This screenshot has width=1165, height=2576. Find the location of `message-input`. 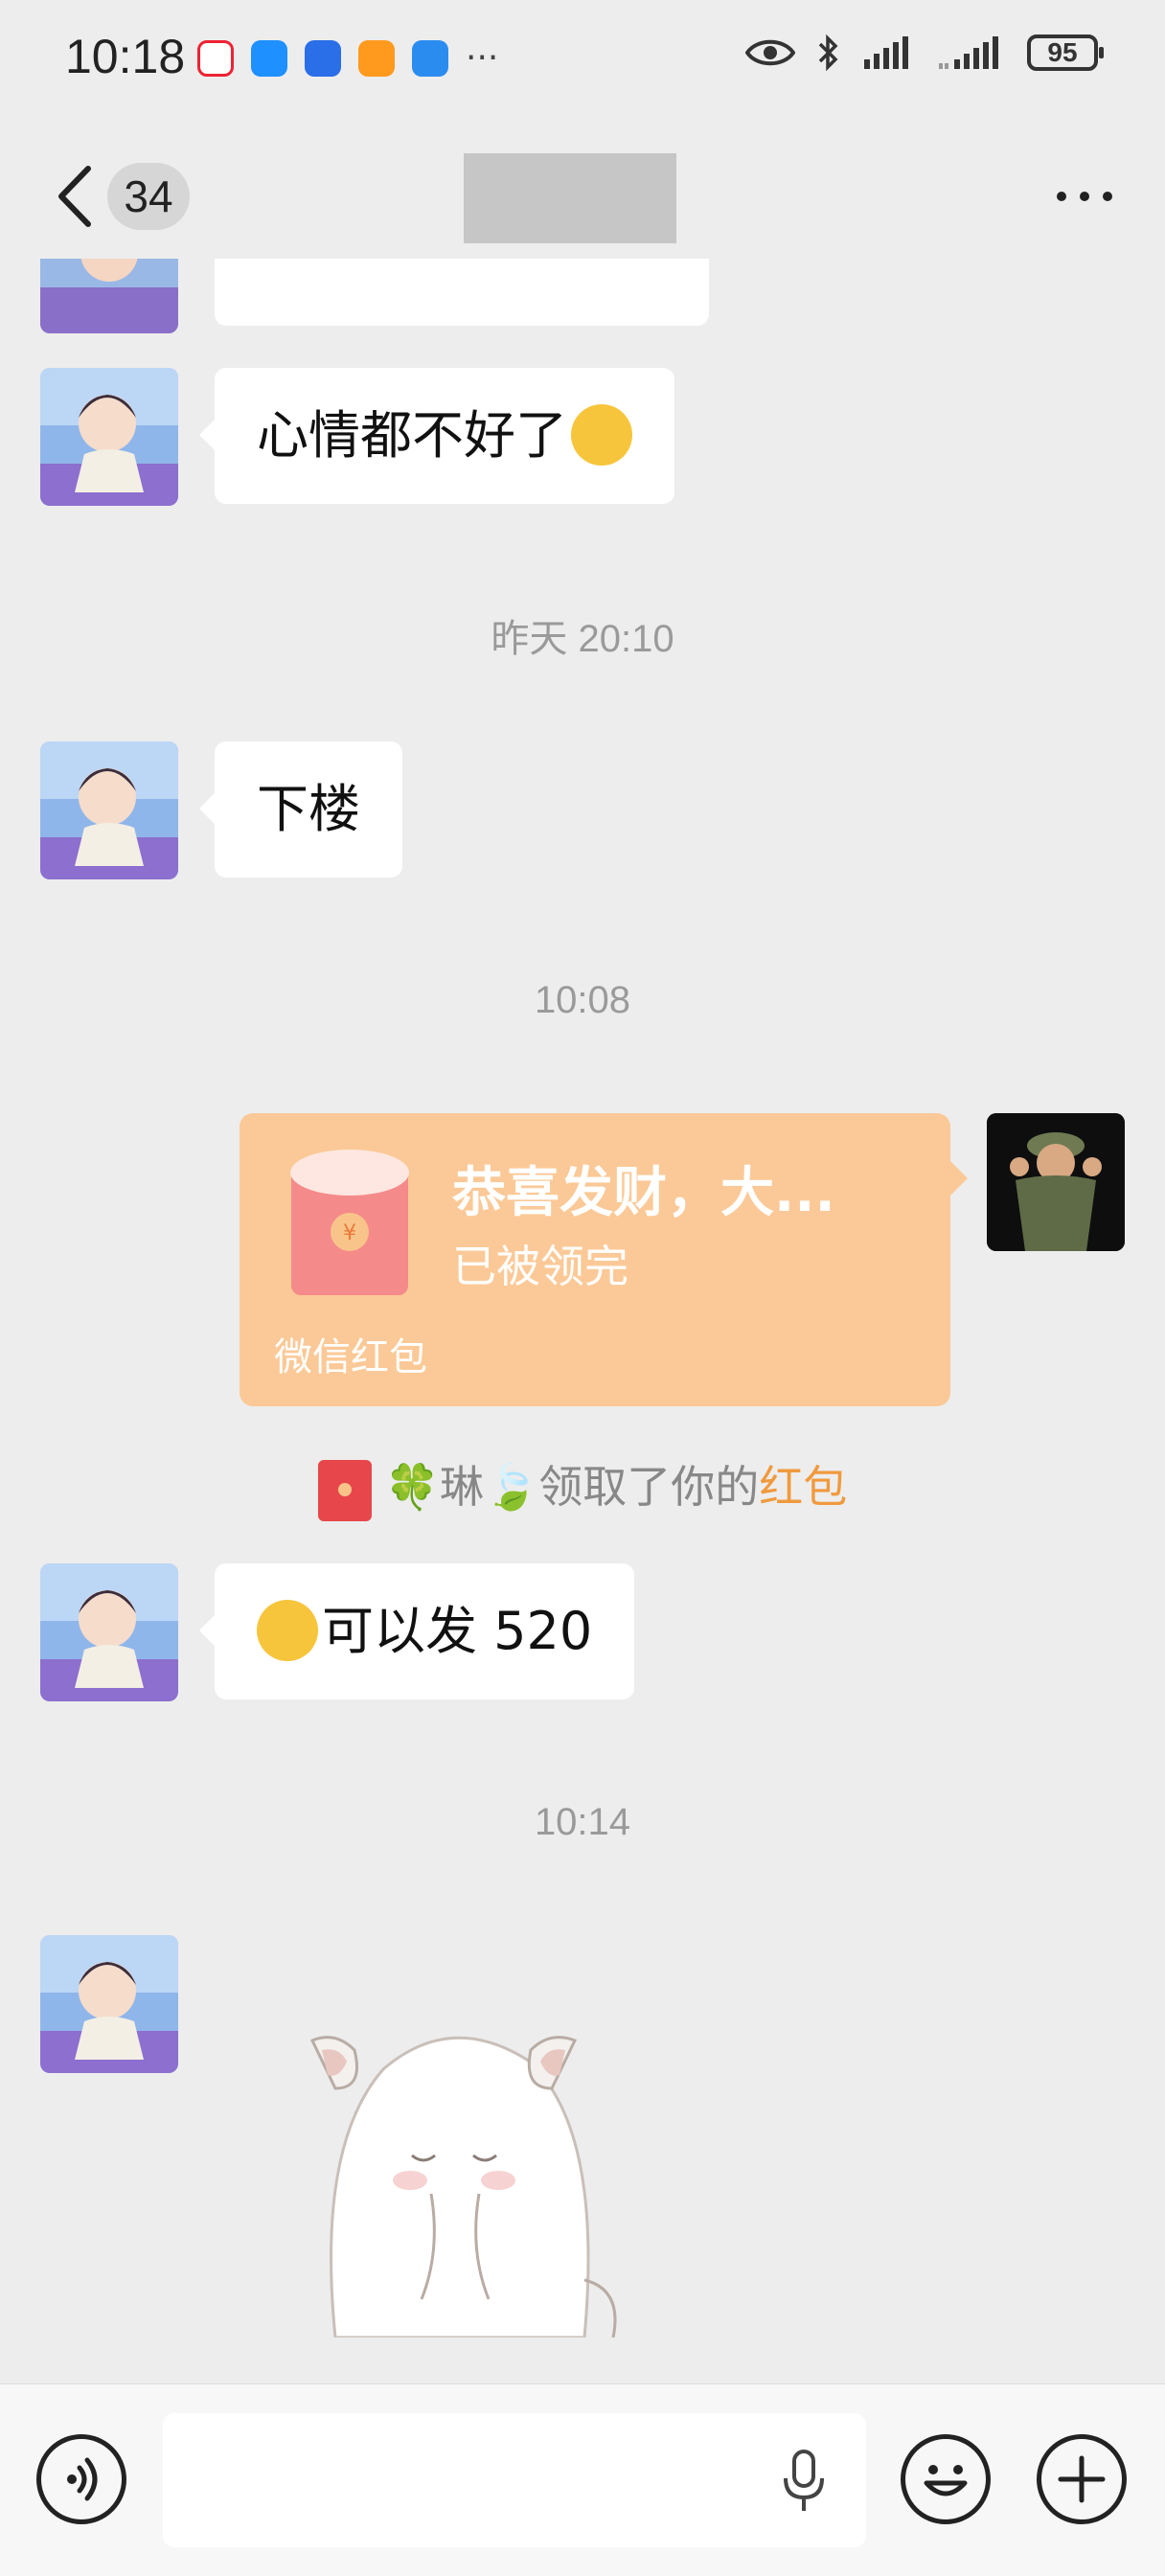

message-input is located at coordinates (514, 2480).